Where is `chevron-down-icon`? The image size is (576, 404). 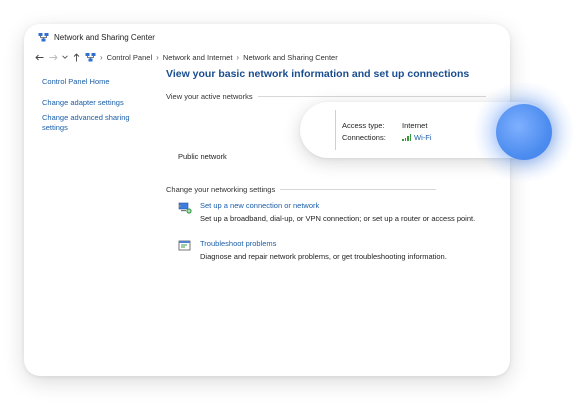 chevron-down-icon is located at coordinates (64, 57).